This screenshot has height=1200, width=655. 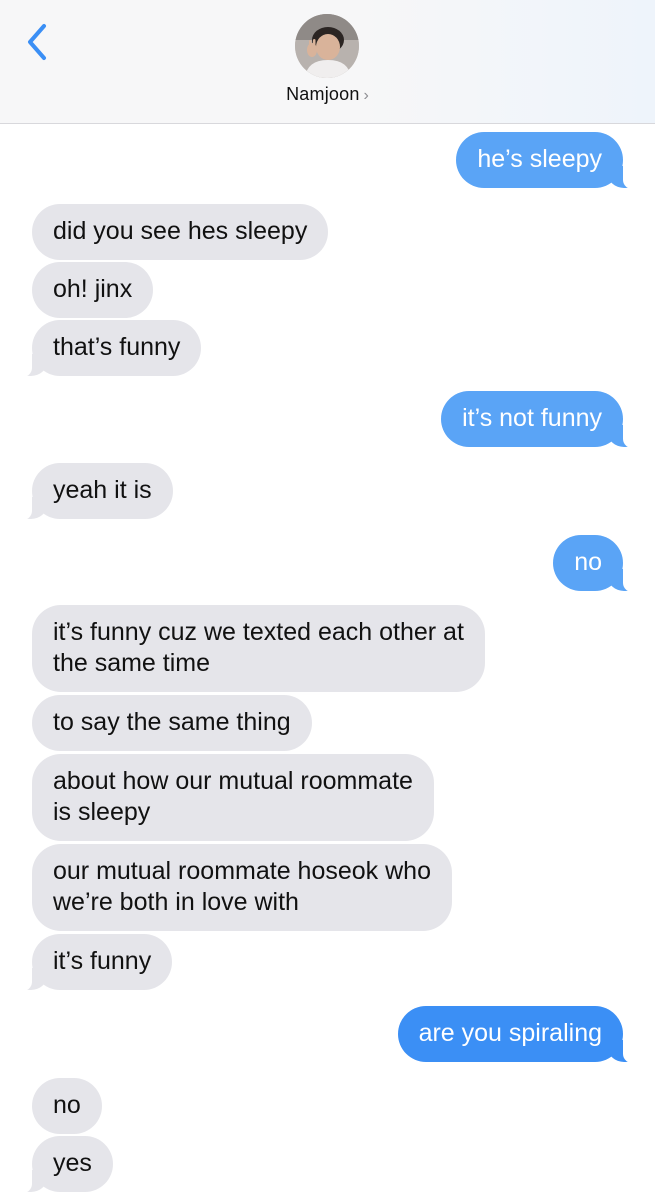 I want to click on message-bubble-received: to say the same thing, so click(x=172, y=723).